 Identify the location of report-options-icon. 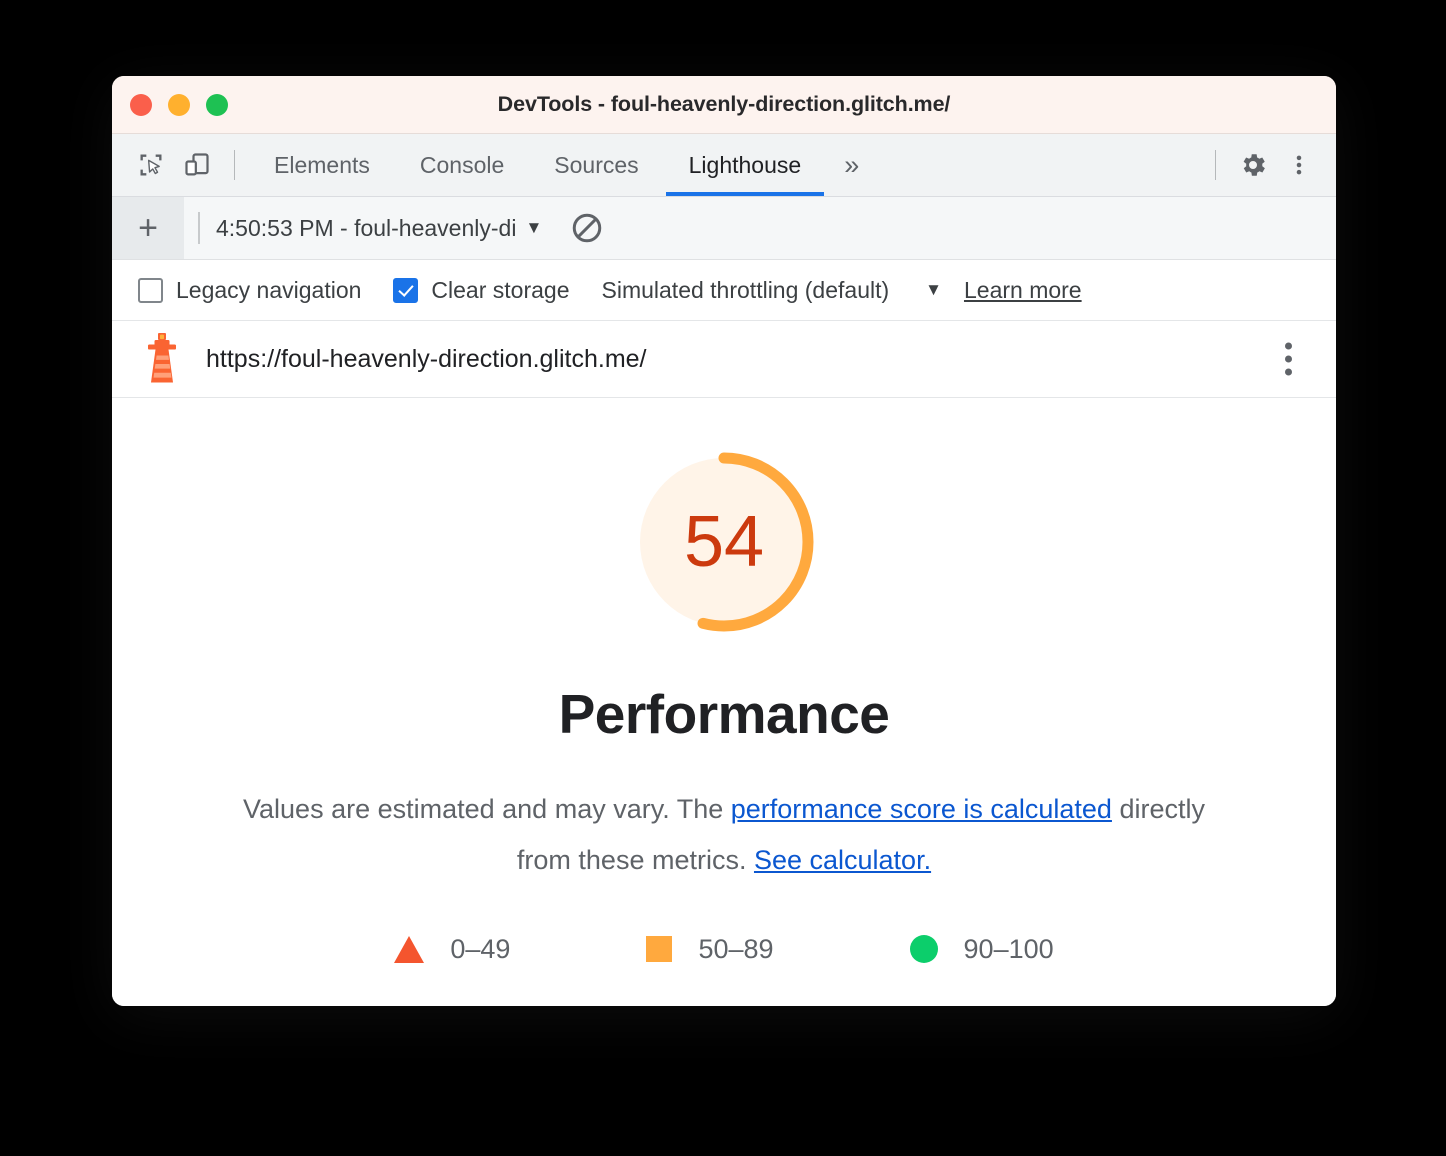
(1288, 359).